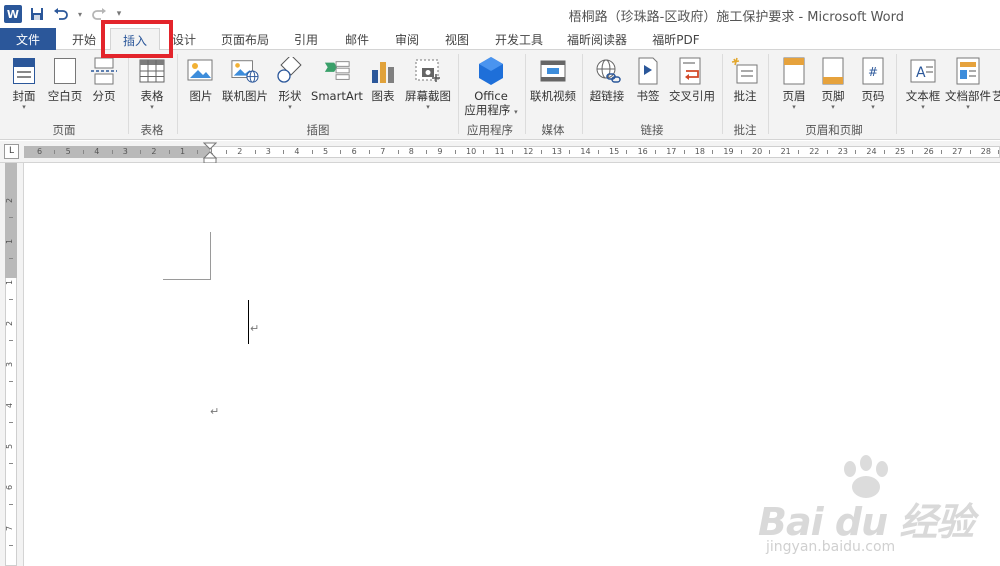 This screenshot has height=566, width=1000. I want to click on undo-dropdown-icon: ▾, so click(80, 14).